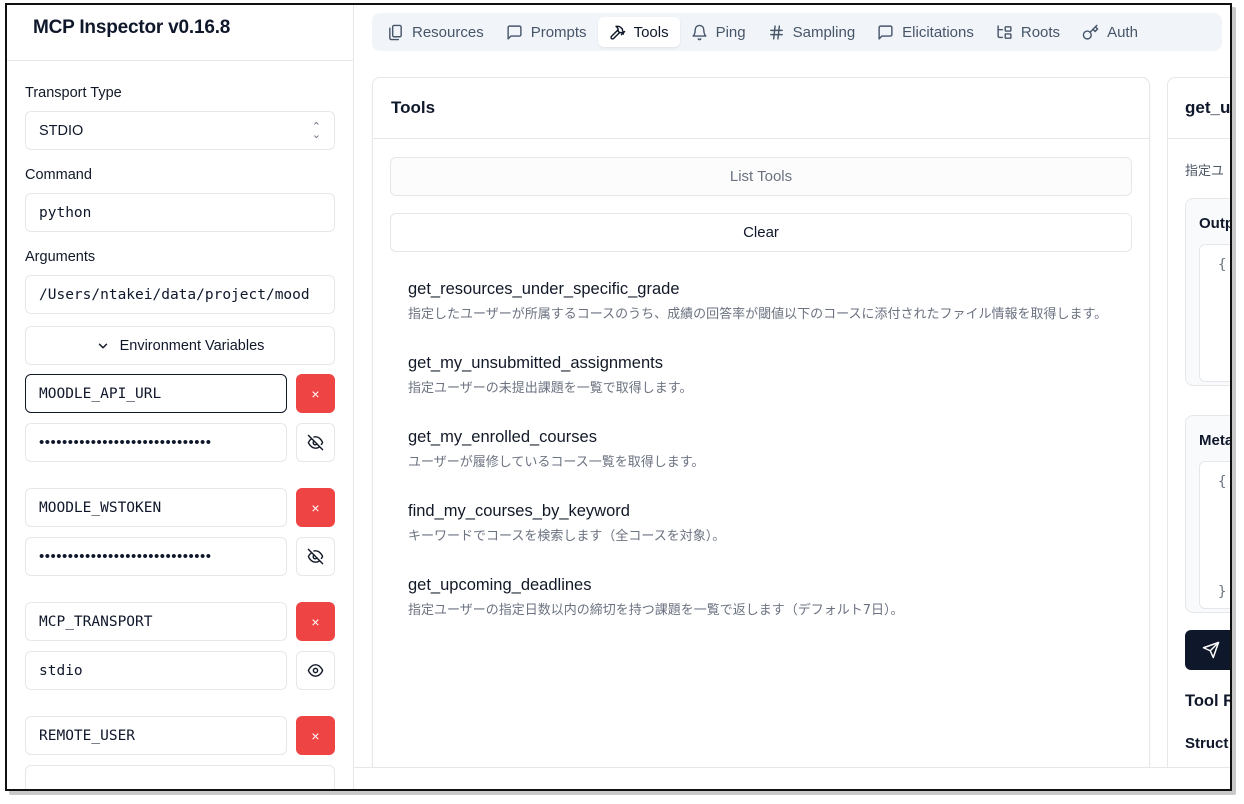  What do you see at coordinates (316, 130) in the screenshot?
I see `chevron-up-down-icon: ⌃ ⌄` at bounding box center [316, 130].